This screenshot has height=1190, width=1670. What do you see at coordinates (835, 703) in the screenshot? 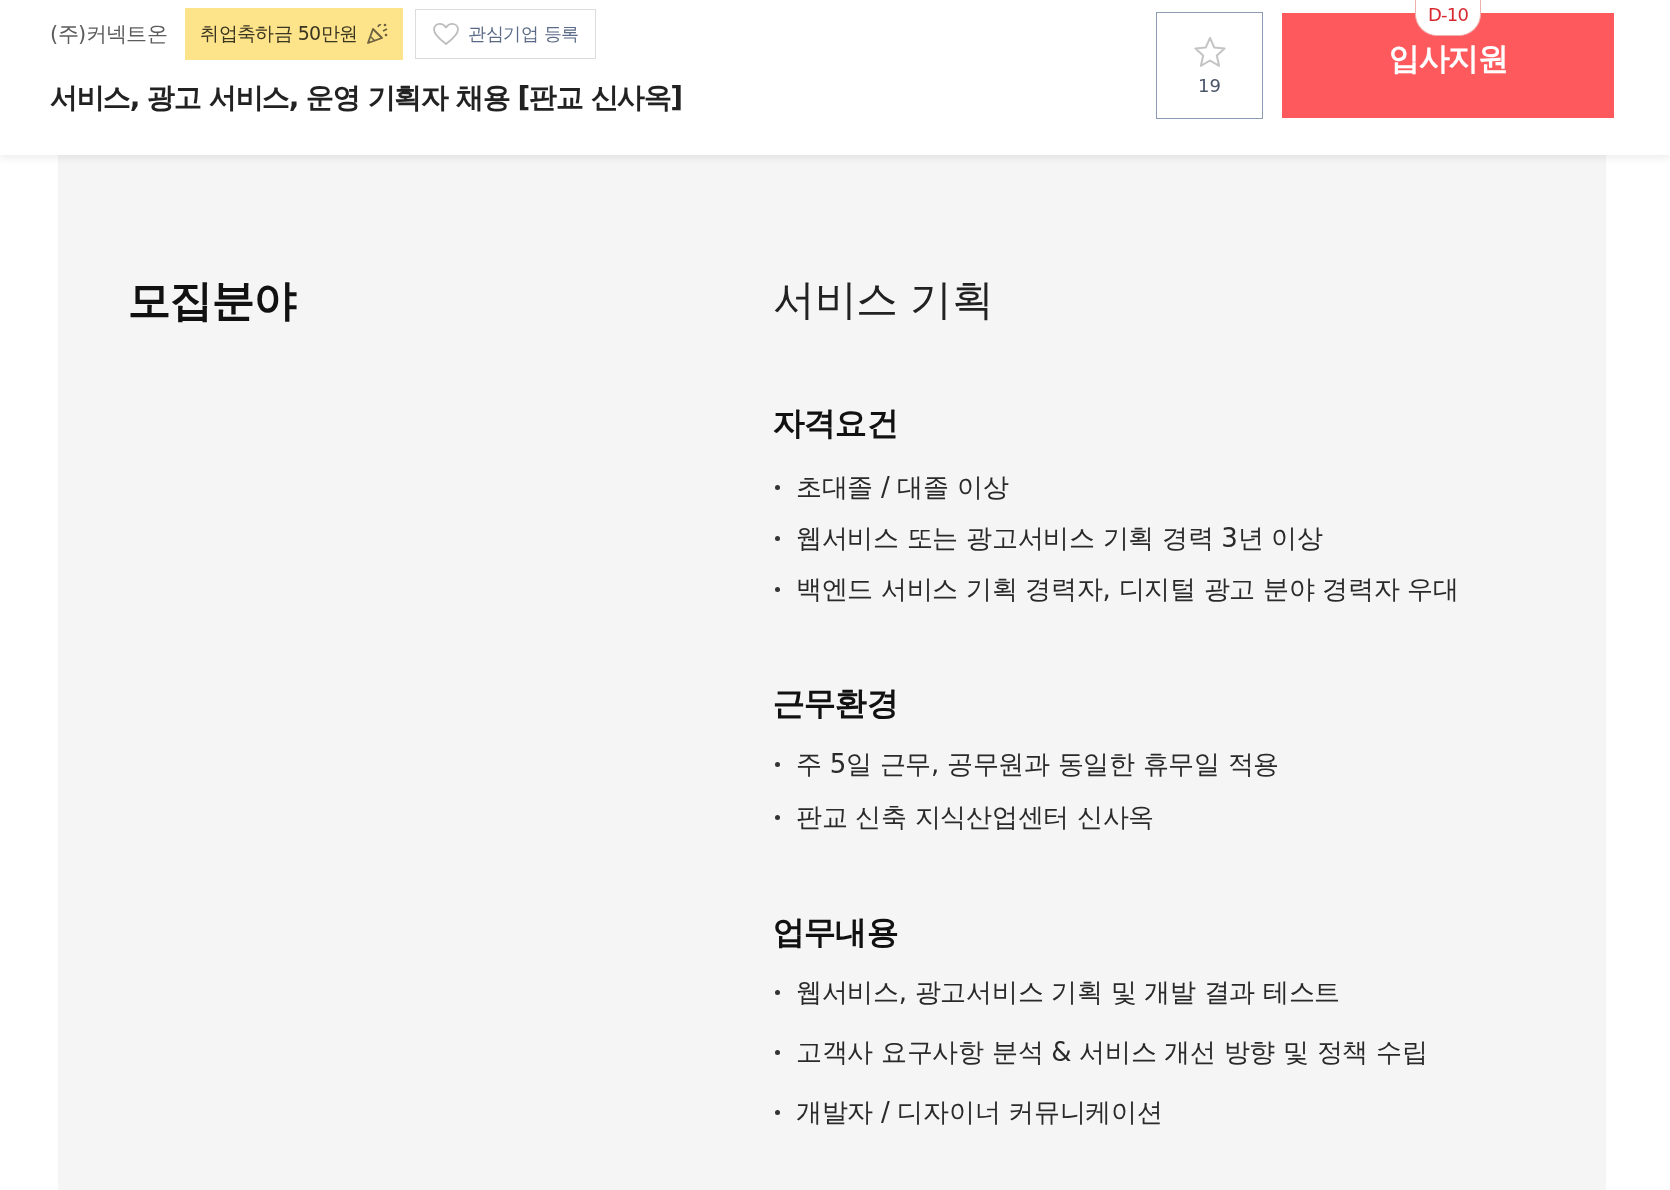
I see `subsection-heading: 근무환경` at bounding box center [835, 703].